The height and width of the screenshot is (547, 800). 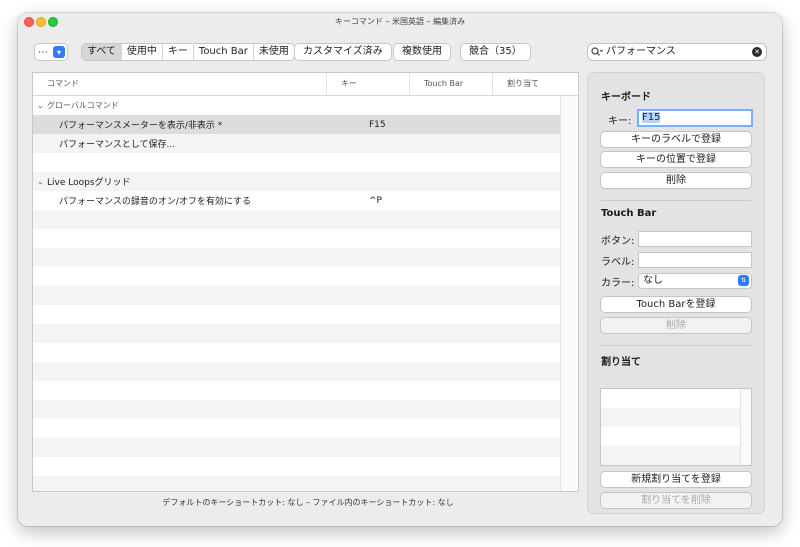 I want to click on assignments-section-title: 割り当て, so click(x=621, y=362).